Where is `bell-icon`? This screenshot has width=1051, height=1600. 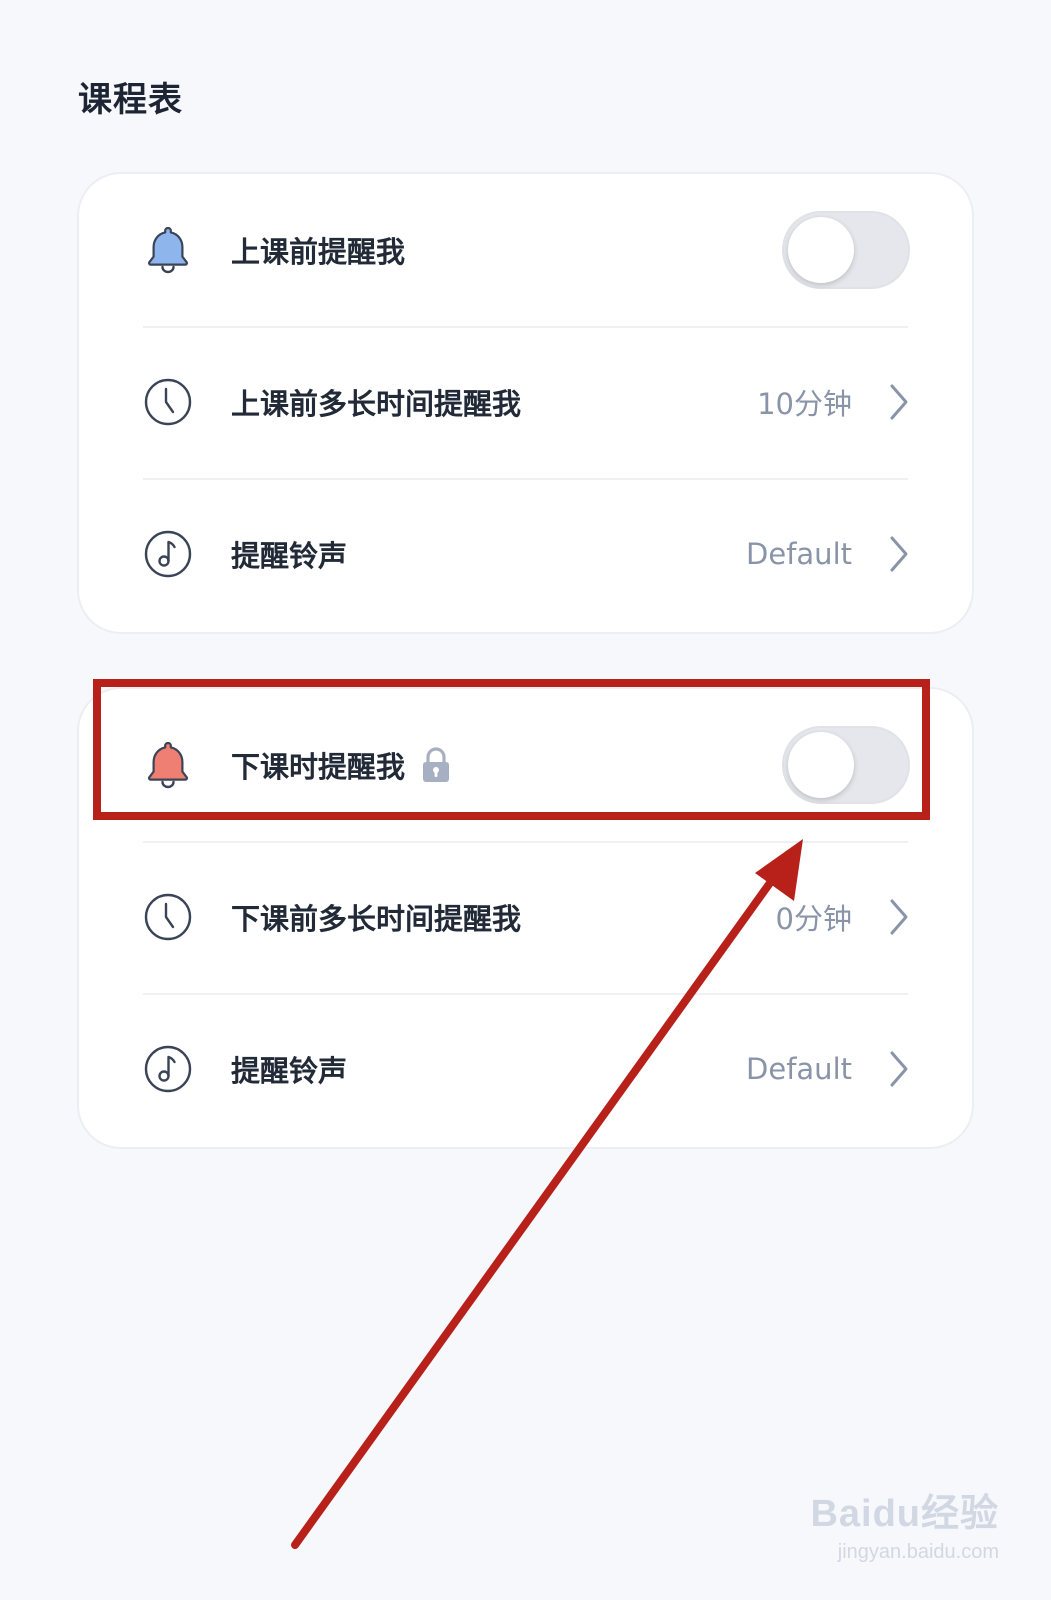 bell-icon is located at coordinates (168, 250).